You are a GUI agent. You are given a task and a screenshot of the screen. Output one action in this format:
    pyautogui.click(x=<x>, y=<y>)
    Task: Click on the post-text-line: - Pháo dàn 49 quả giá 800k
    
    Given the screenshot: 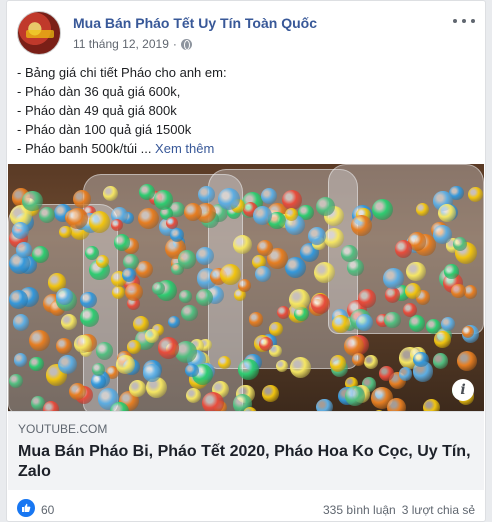 What is the action you would take?
    pyautogui.click(x=97, y=110)
    